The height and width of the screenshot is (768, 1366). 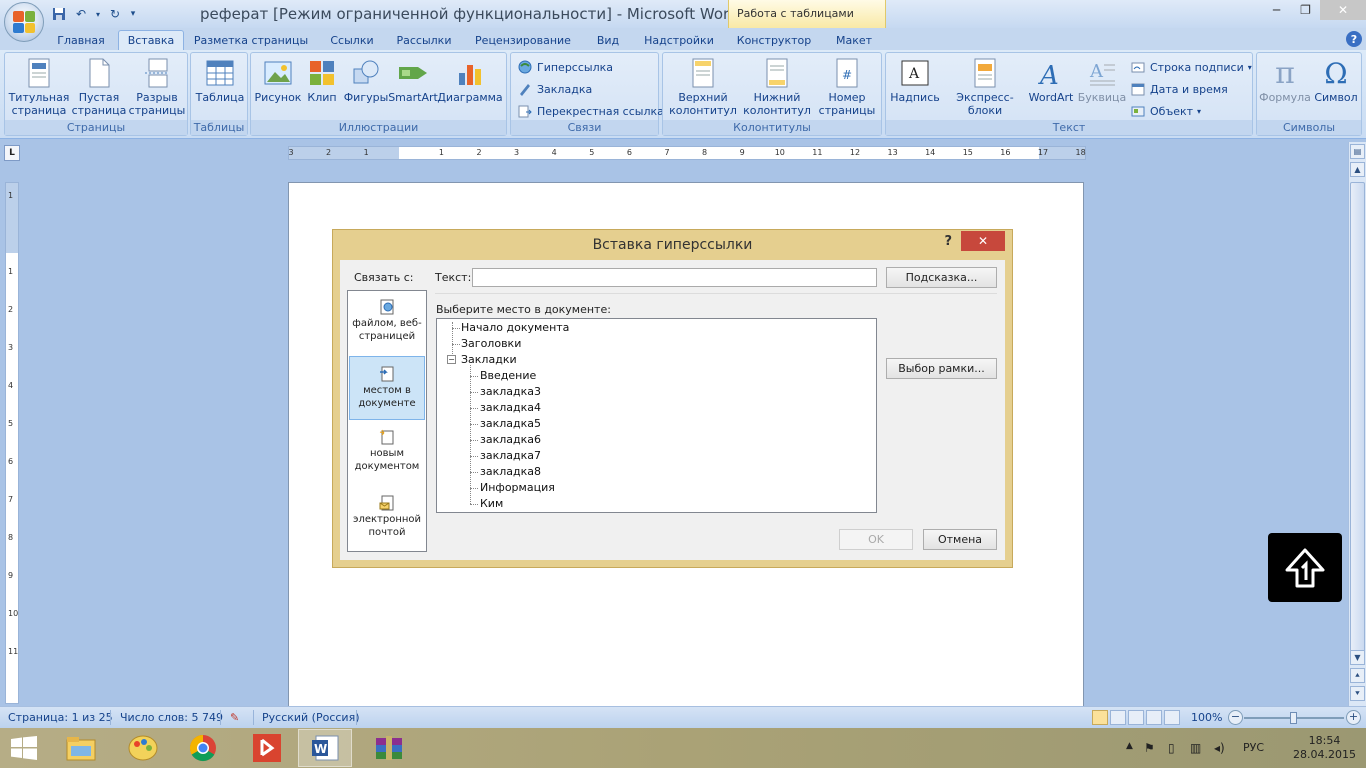 What do you see at coordinates (81, 748) in the screenshot?
I see `taskbar-file-explorer` at bounding box center [81, 748].